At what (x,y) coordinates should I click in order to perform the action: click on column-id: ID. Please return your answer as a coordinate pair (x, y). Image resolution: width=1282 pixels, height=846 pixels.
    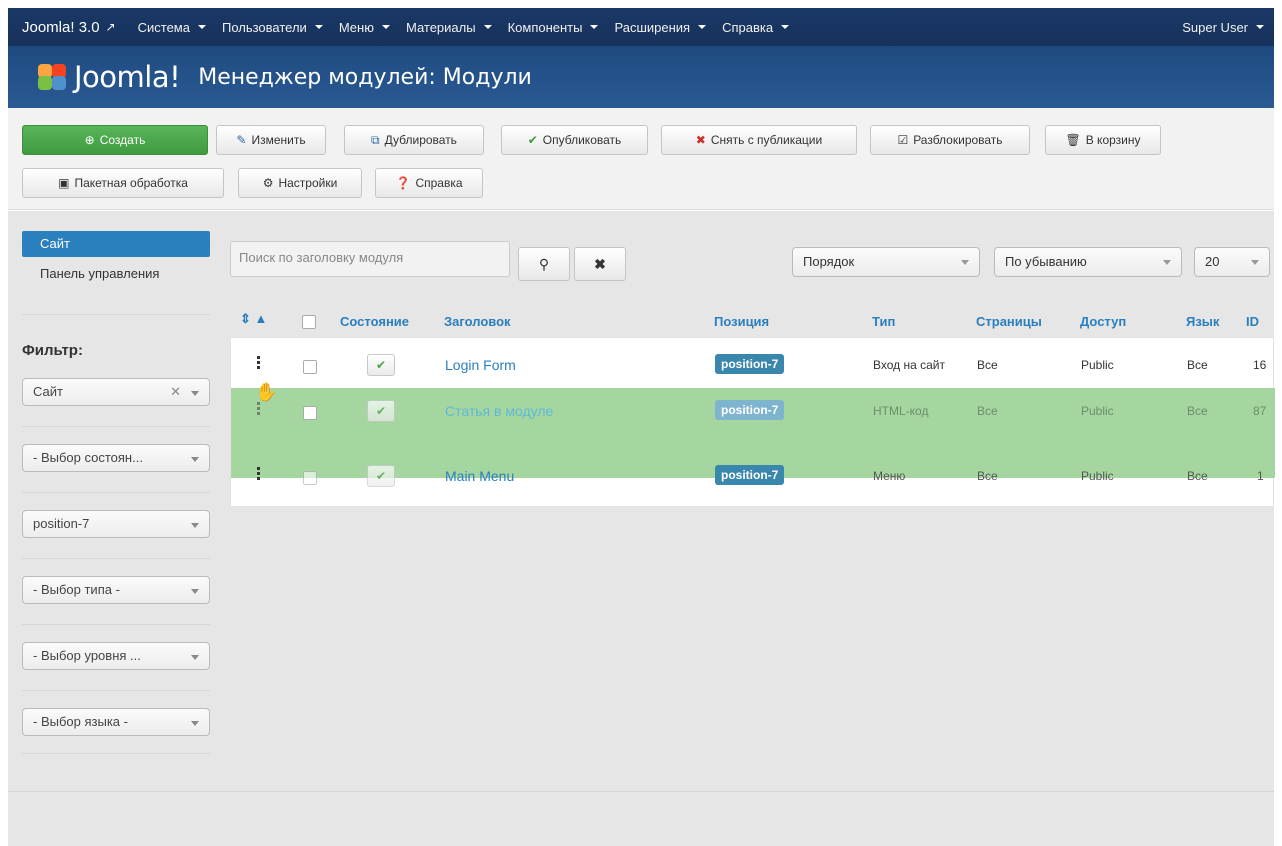
    Looking at the image, I should click on (1252, 321).